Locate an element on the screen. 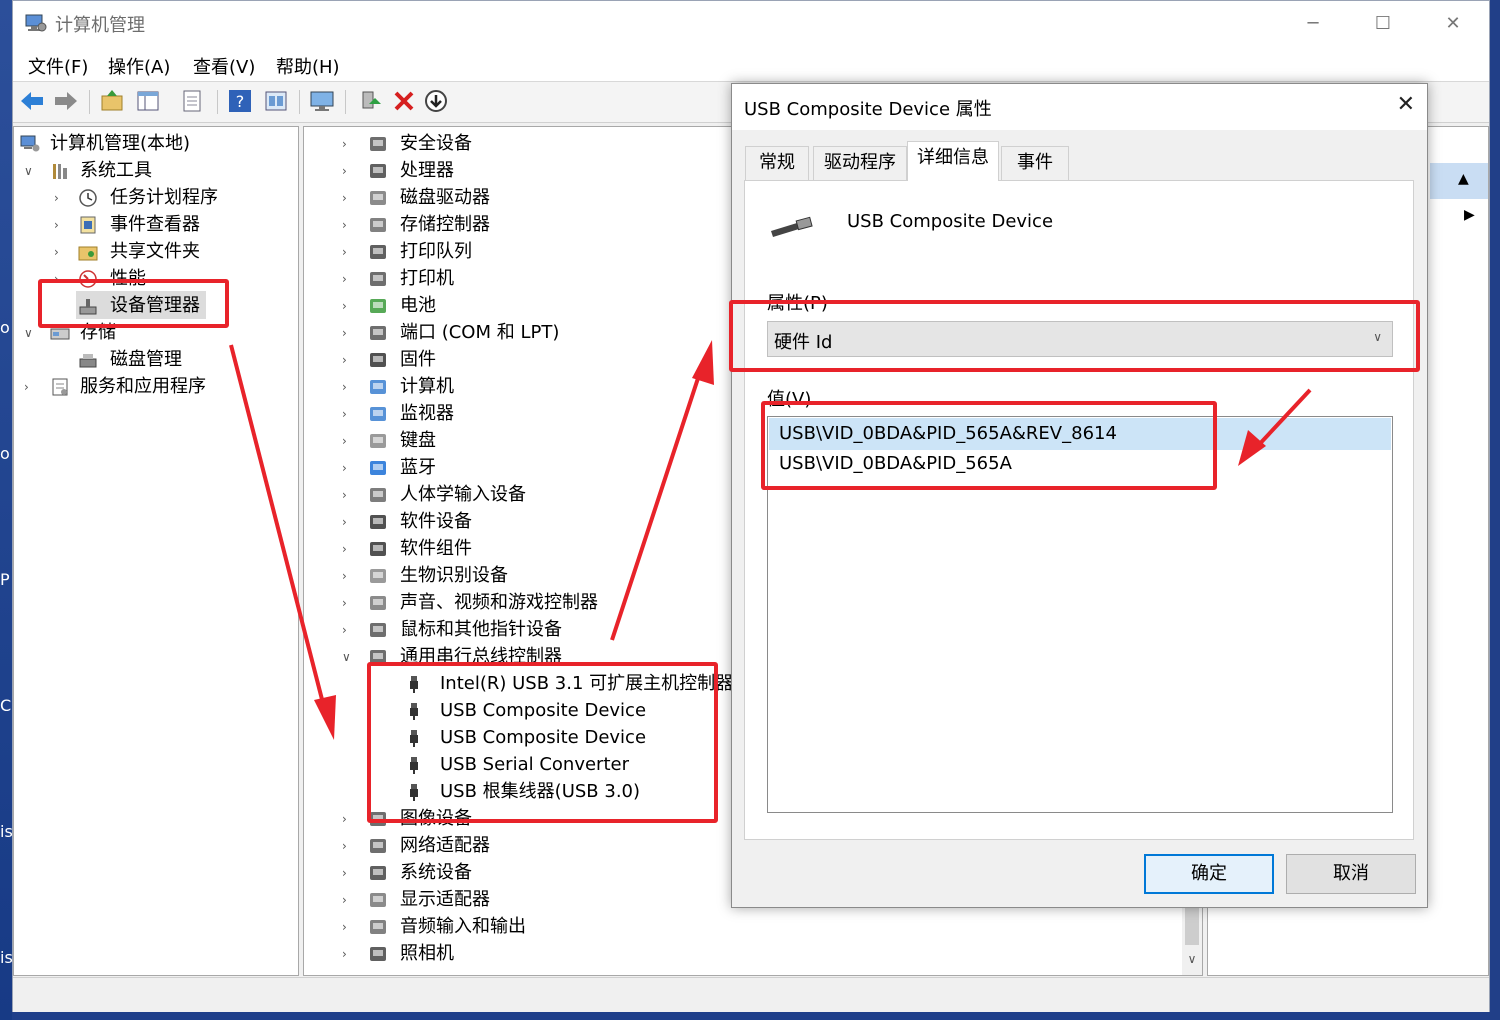 The width and height of the screenshot is (1500, 1020). tab-driver: 驱动程序 is located at coordinates (860, 163).